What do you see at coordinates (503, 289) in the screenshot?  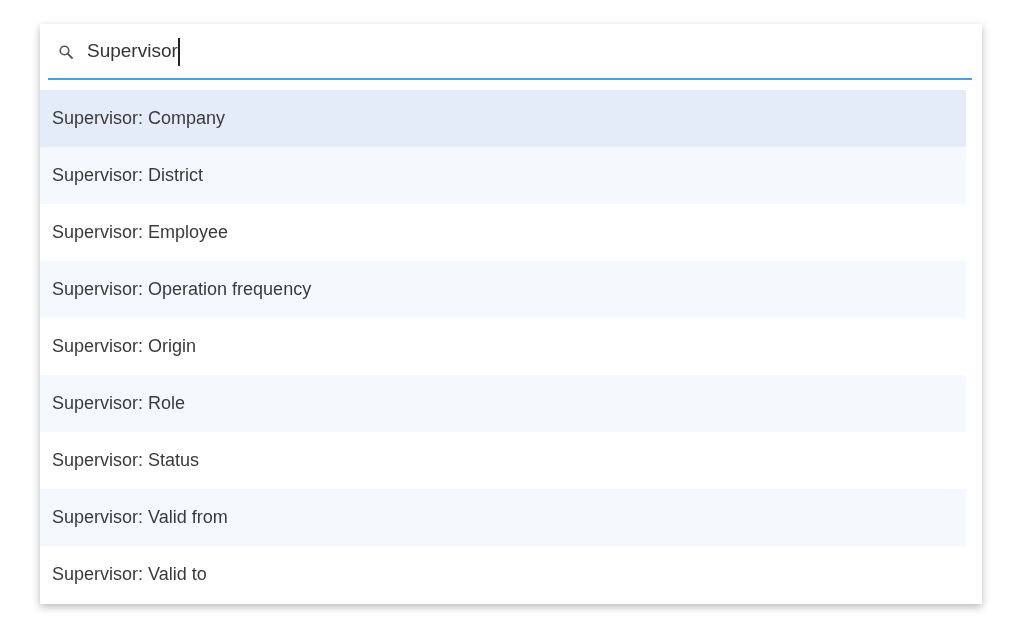 I see `result-item: Supervisor: Operation frequency` at bounding box center [503, 289].